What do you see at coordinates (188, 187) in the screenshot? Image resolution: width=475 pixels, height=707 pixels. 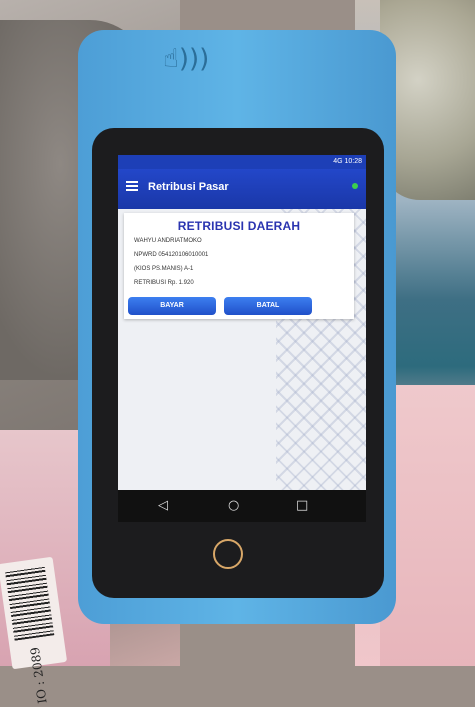 I see `app-title: Retribusi Pasar` at bounding box center [188, 187].